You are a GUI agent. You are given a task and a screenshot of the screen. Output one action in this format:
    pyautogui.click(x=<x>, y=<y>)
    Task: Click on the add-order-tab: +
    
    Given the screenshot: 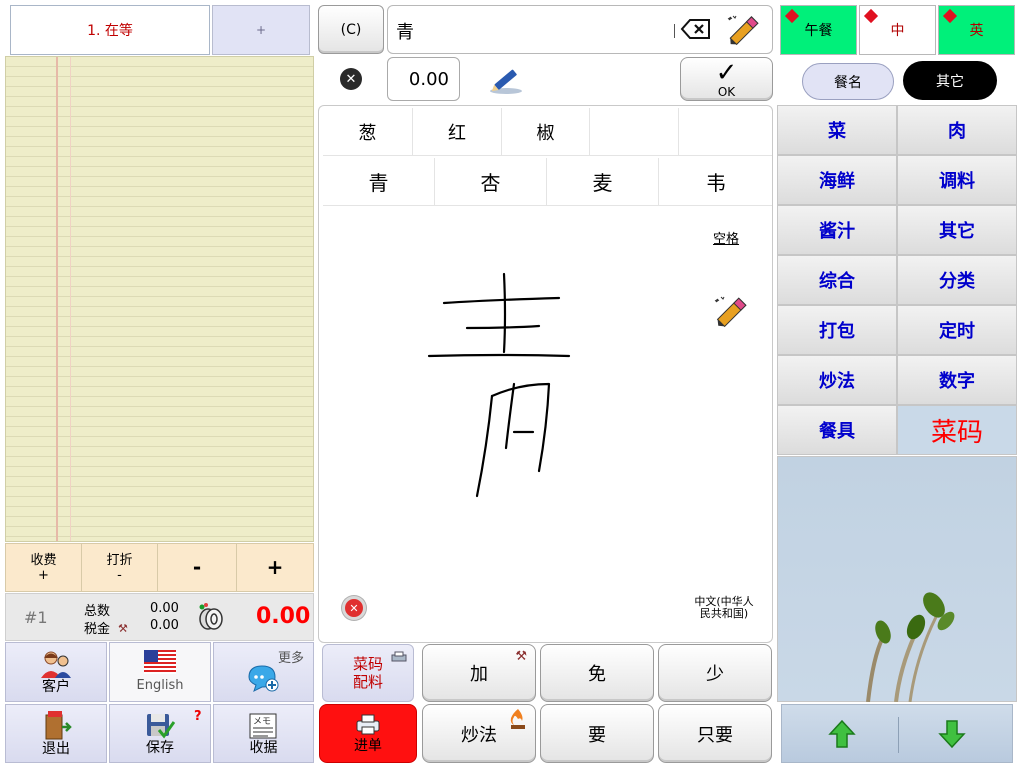 What is the action you would take?
    pyautogui.click(x=261, y=30)
    